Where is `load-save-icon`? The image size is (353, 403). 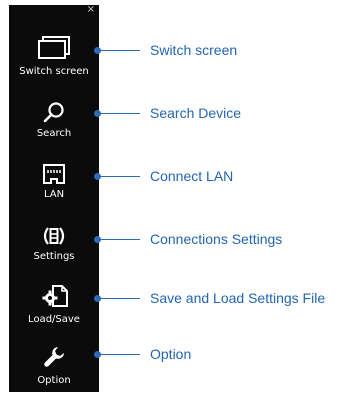 load-save-icon is located at coordinates (55, 296).